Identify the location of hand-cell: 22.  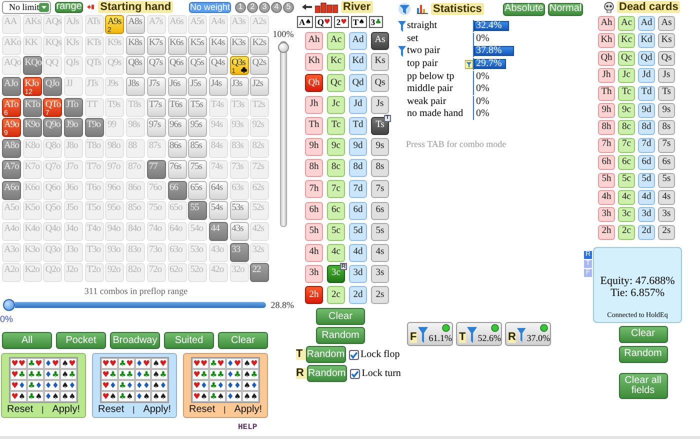
(260, 272).